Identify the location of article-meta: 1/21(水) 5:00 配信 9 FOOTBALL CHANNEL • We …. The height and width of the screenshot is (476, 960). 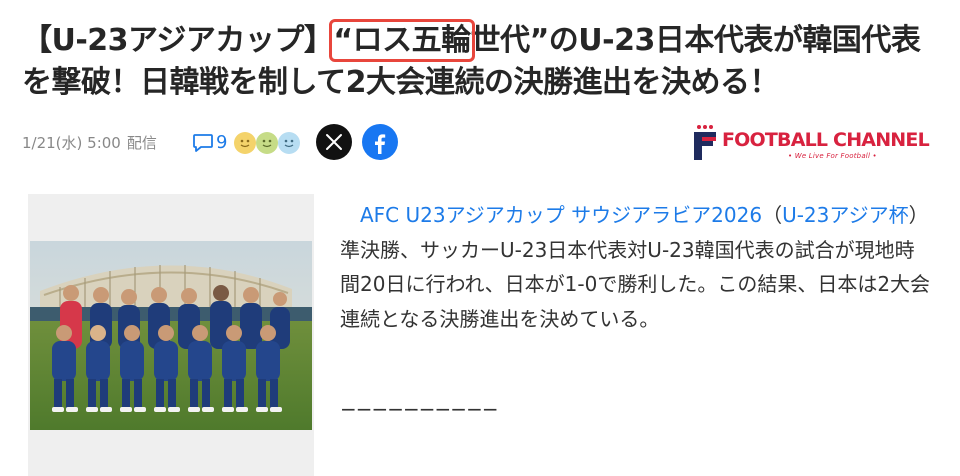
(480, 142).